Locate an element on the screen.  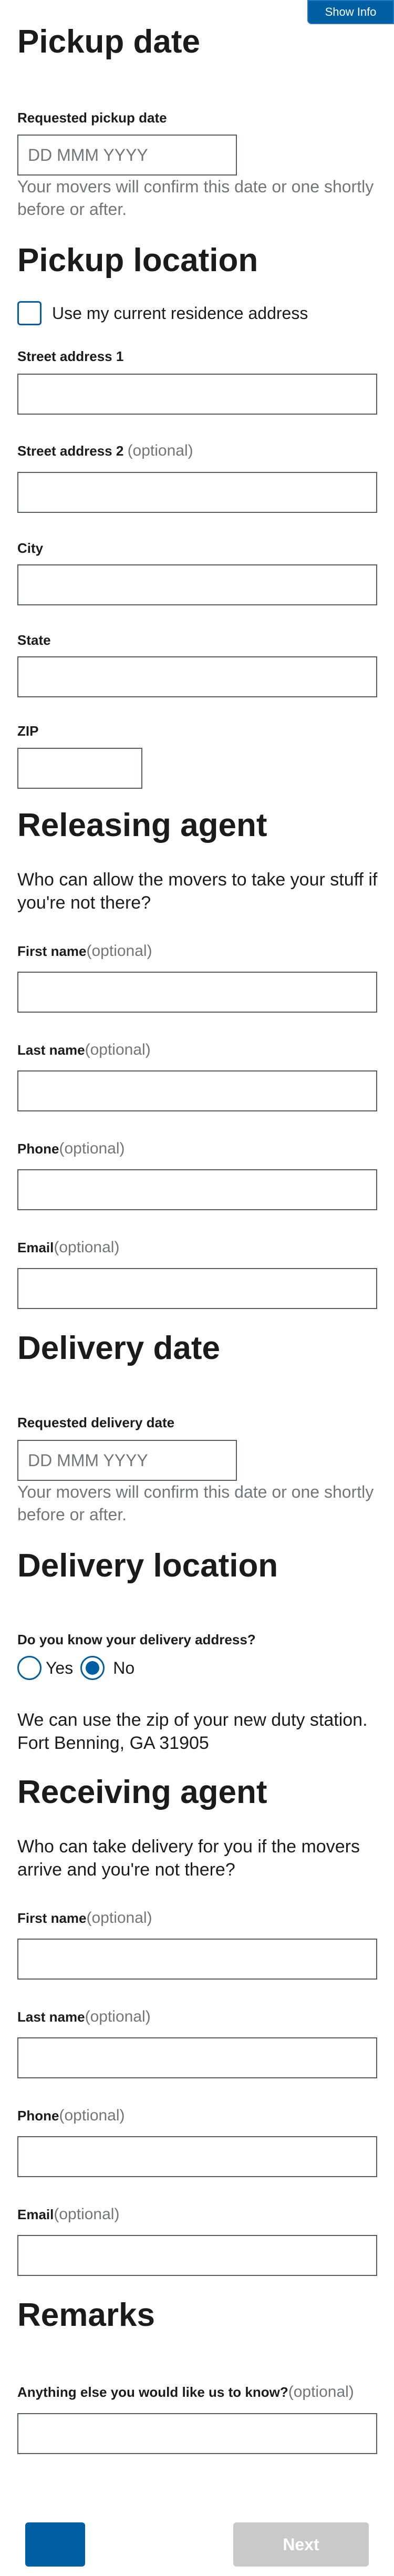
city-input is located at coordinates (197, 585).